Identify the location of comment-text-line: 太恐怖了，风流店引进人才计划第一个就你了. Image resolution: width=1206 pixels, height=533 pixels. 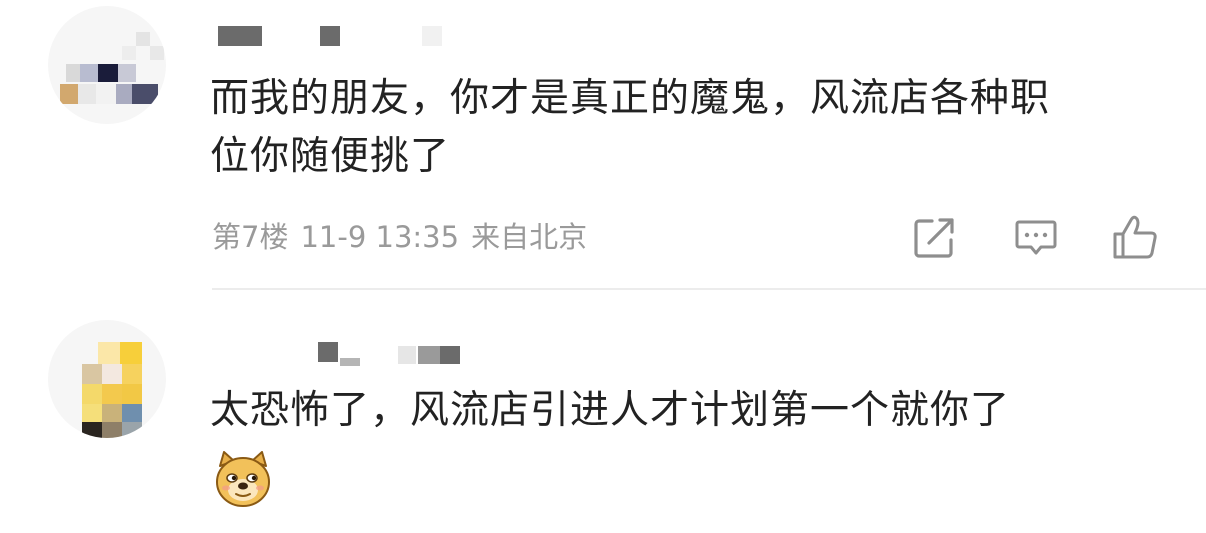
(610, 410).